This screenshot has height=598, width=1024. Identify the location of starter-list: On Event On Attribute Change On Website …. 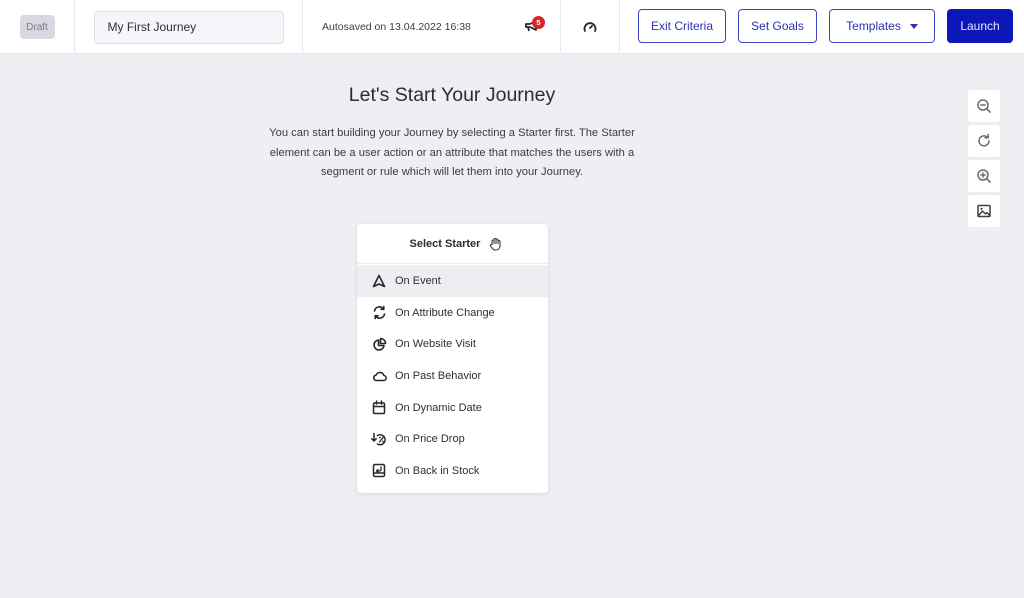
(452, 375).